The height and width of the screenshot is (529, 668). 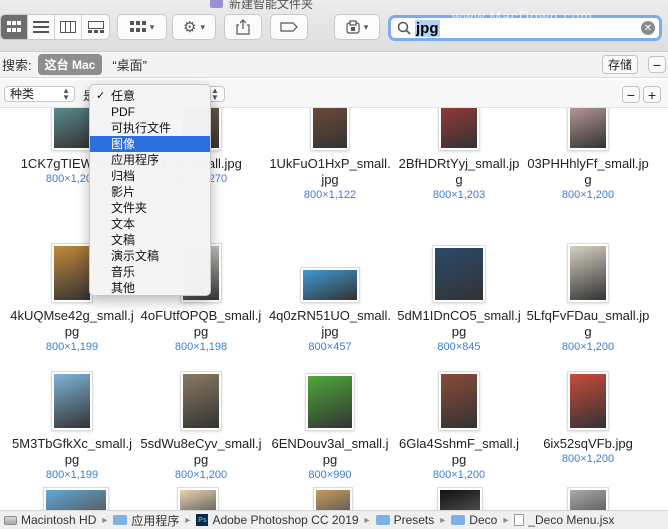 What do you see at coordinates (459, 323) in the screenshot?
I see `file-name: 5dM1IDnCO5_small.jpg` at bounding box center [459, 323].